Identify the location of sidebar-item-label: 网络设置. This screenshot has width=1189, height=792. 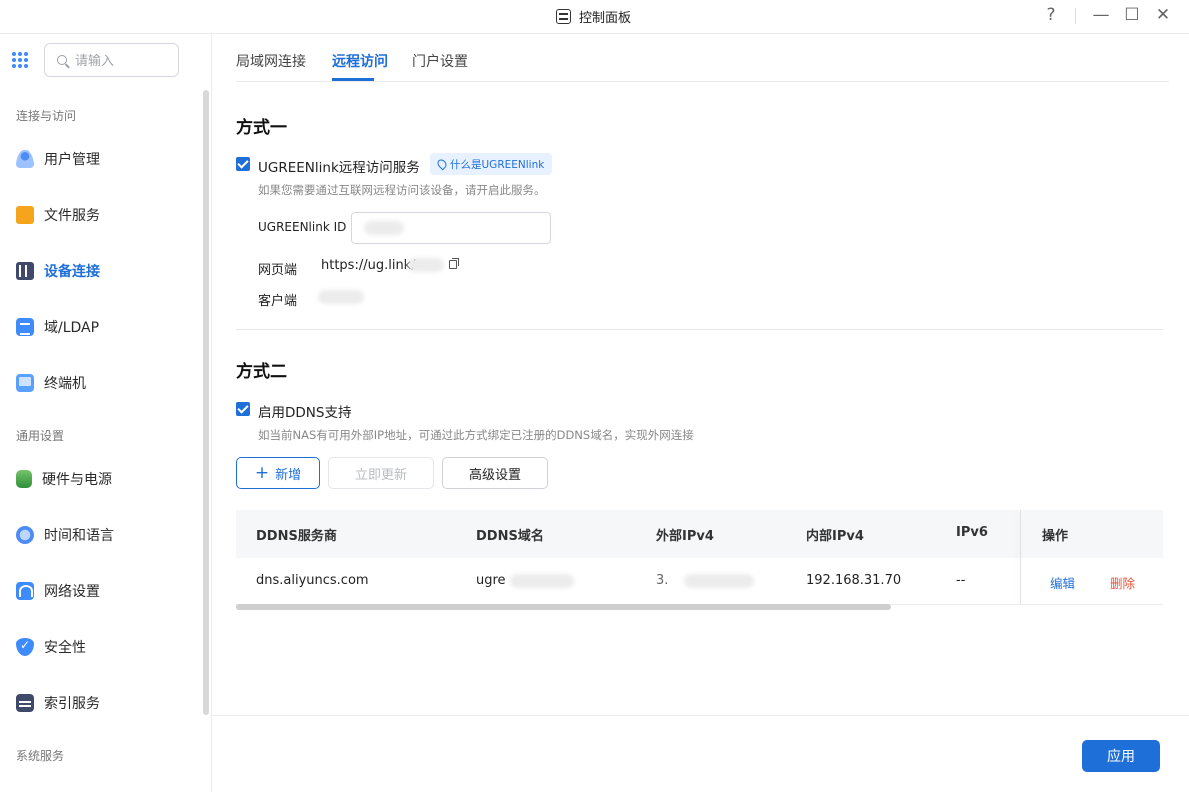
(72, 592).